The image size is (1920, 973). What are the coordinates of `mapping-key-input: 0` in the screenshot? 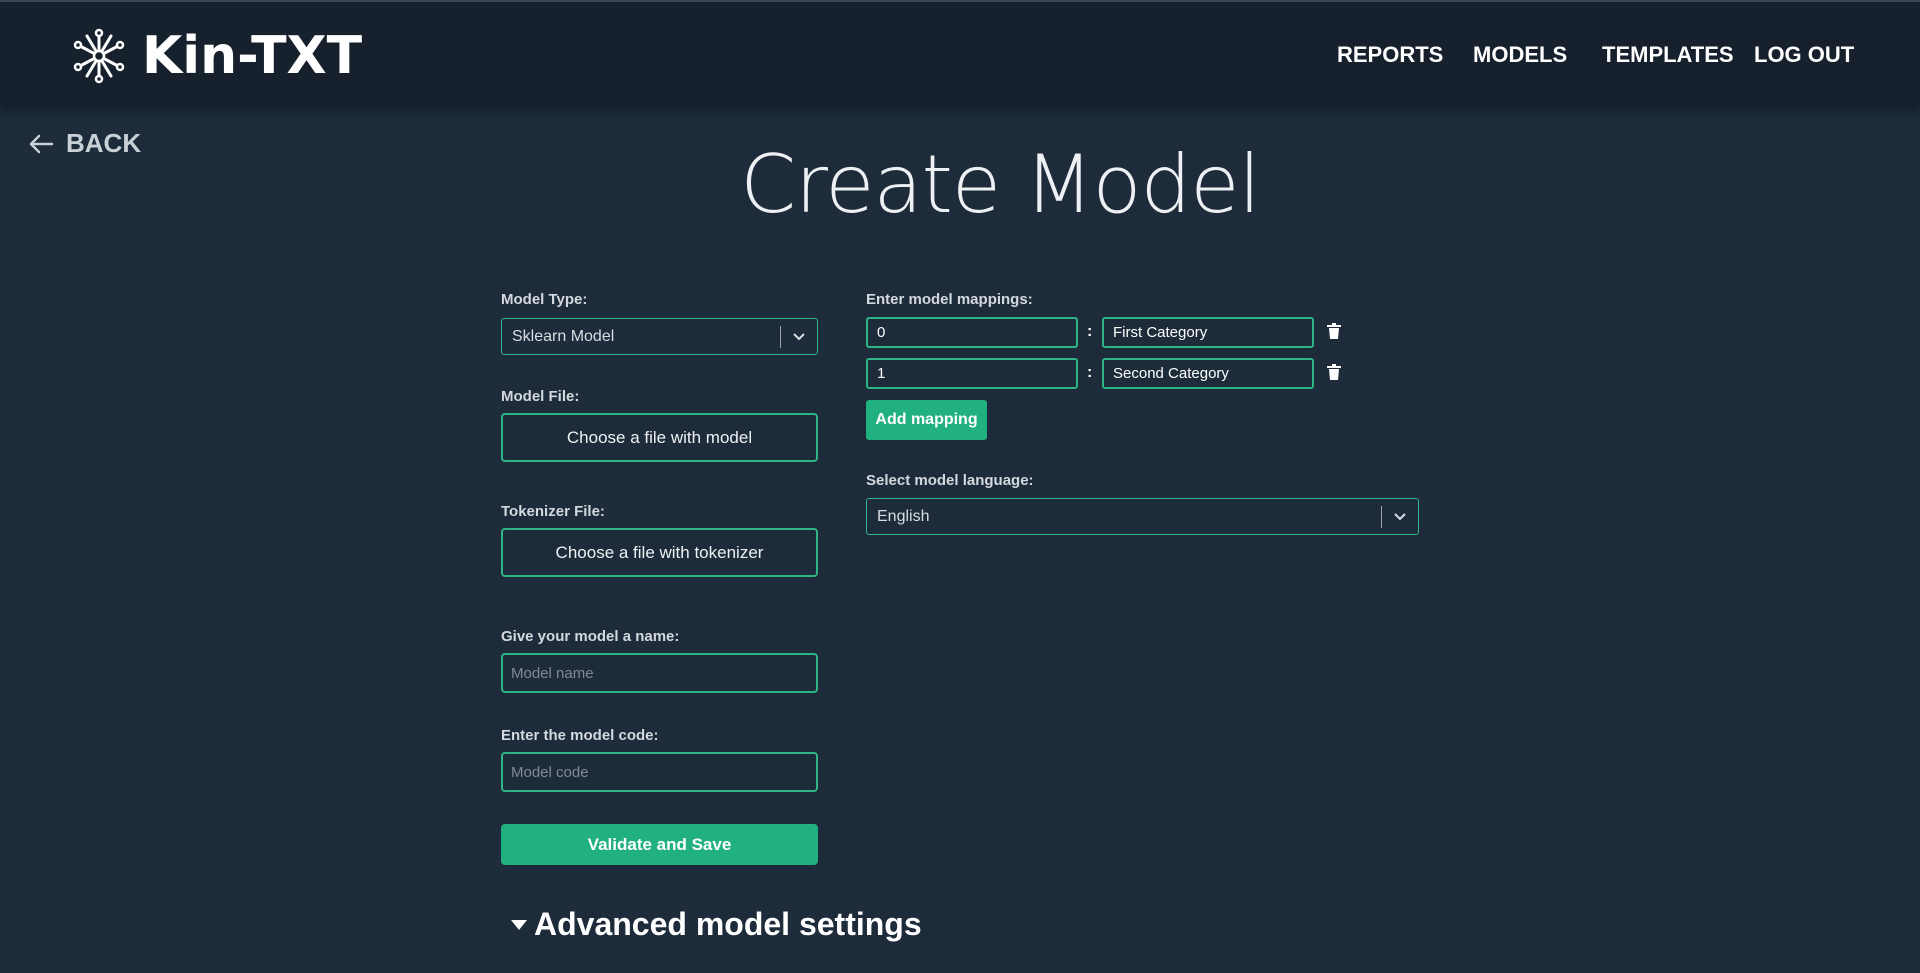 It's located at (972, 332).